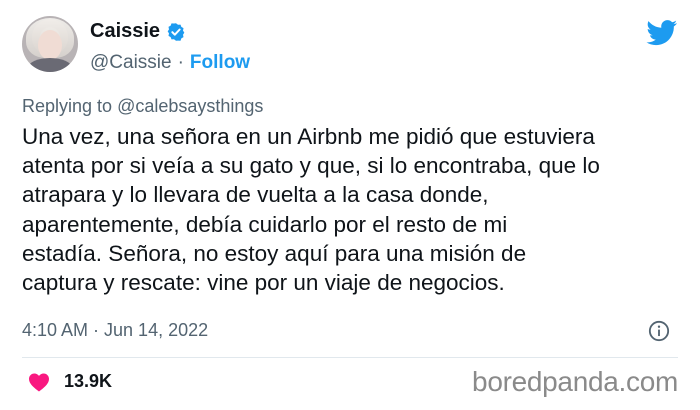 Image resolution: width=700 pixels, height=410 pixels. What do you see at coordinates (575, 381) in the screenshot?
I see `watermark: boredpanda.com` at bounding box center [575, 381].